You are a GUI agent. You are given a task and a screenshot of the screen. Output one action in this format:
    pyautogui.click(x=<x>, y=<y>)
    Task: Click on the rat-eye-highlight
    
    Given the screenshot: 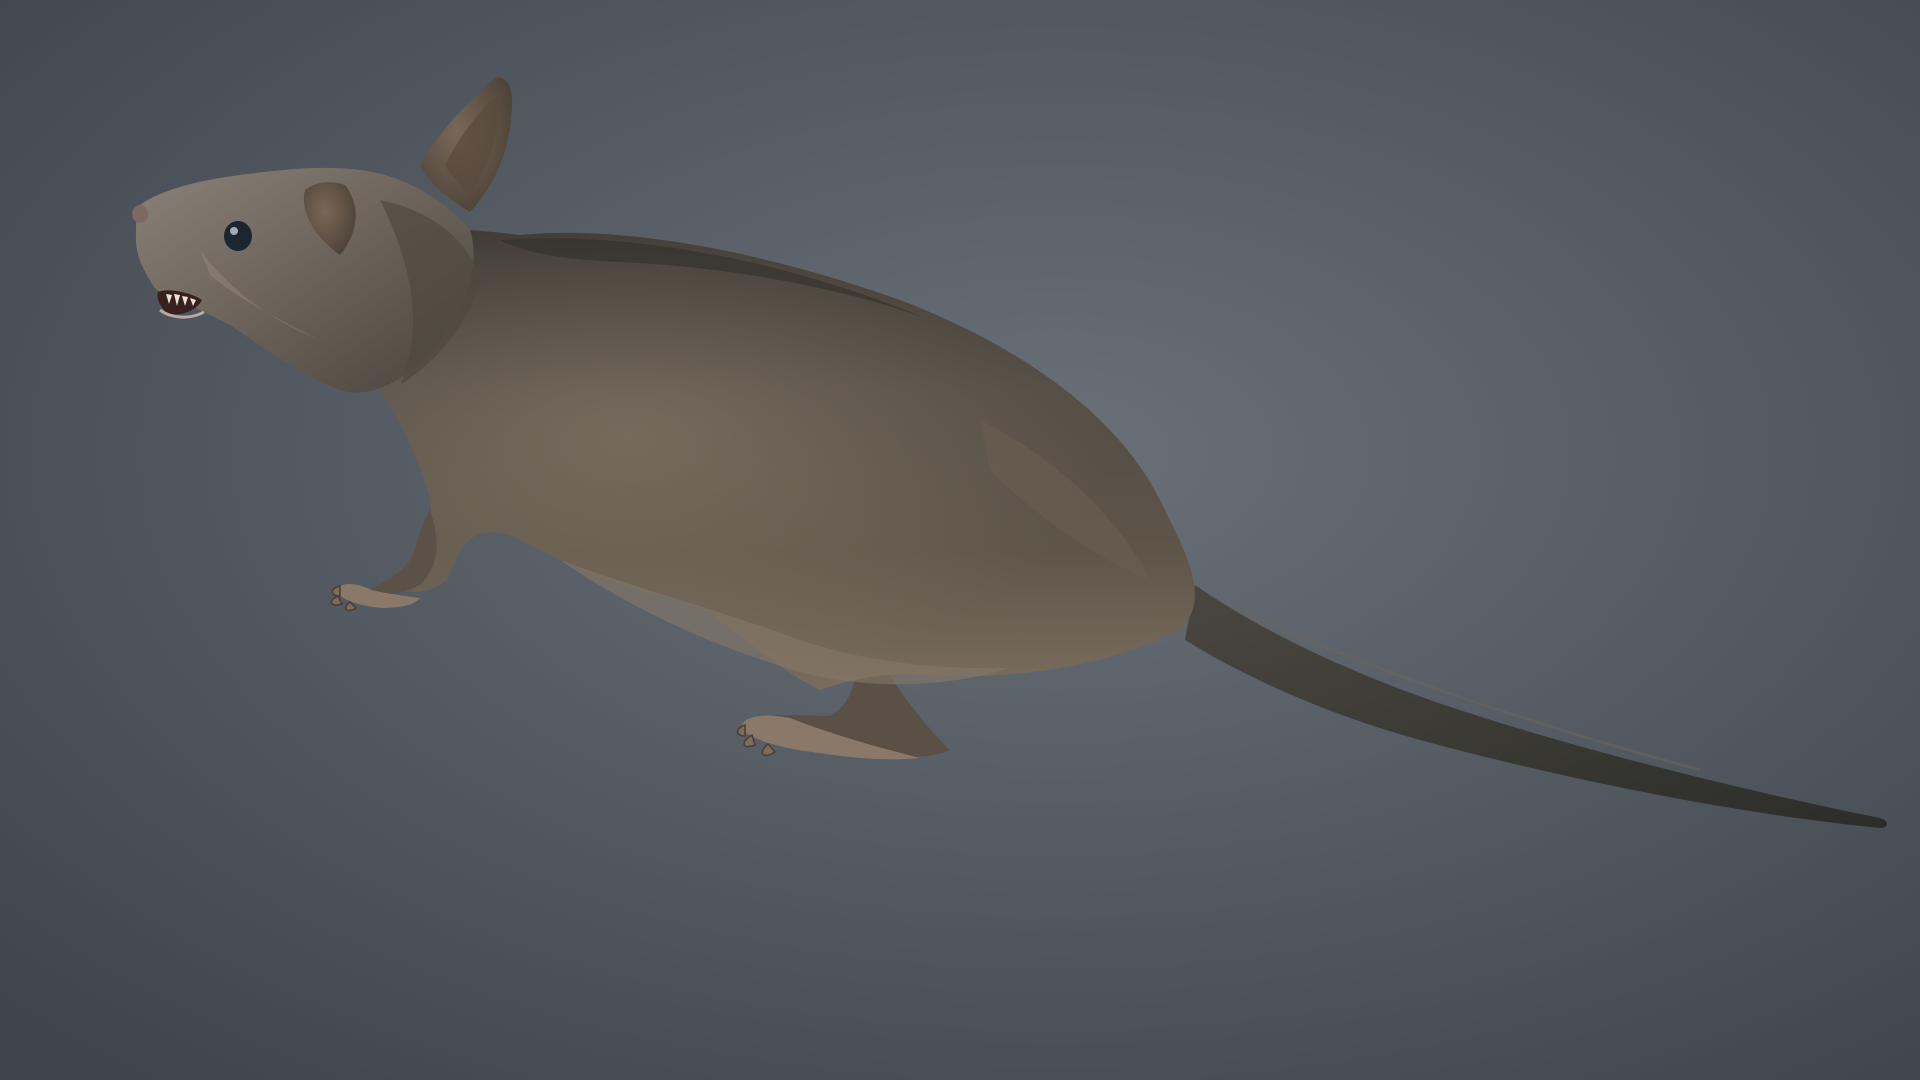 What is the action you would take?
    pyautogui.click(x=234, y=231)
    